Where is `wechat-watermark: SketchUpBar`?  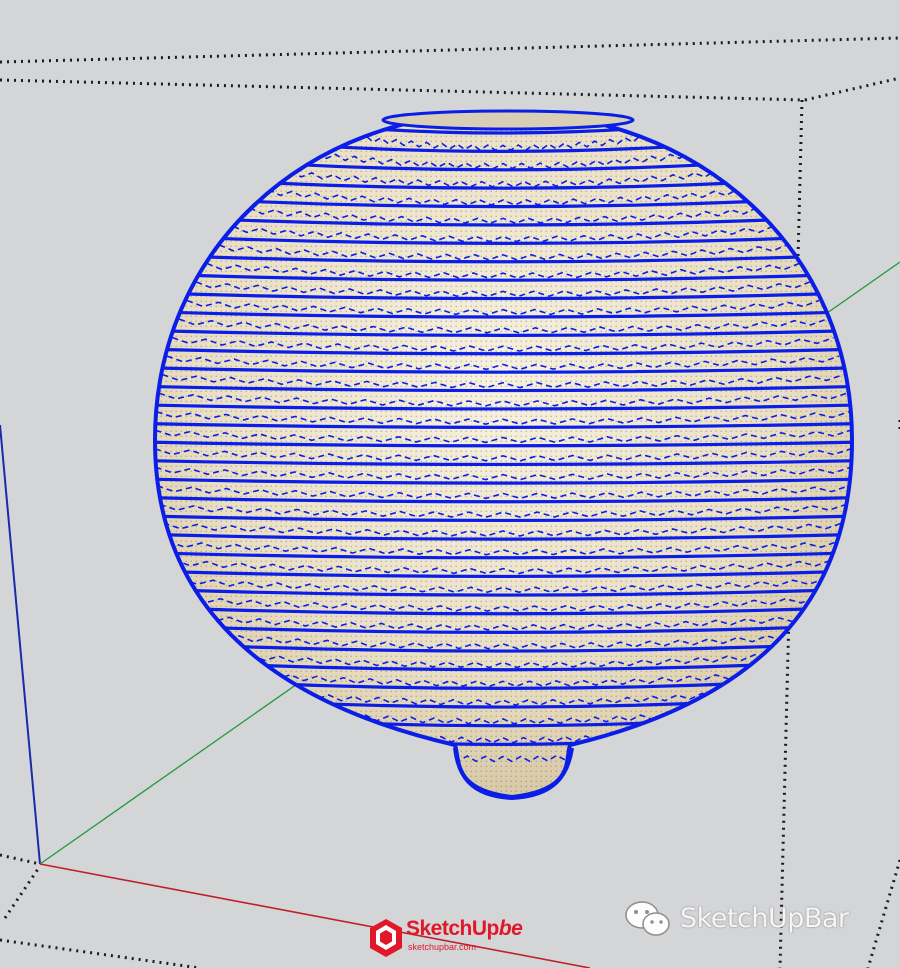 wechat-watermark: SketchUpBar is located at coordinates (759, 920).